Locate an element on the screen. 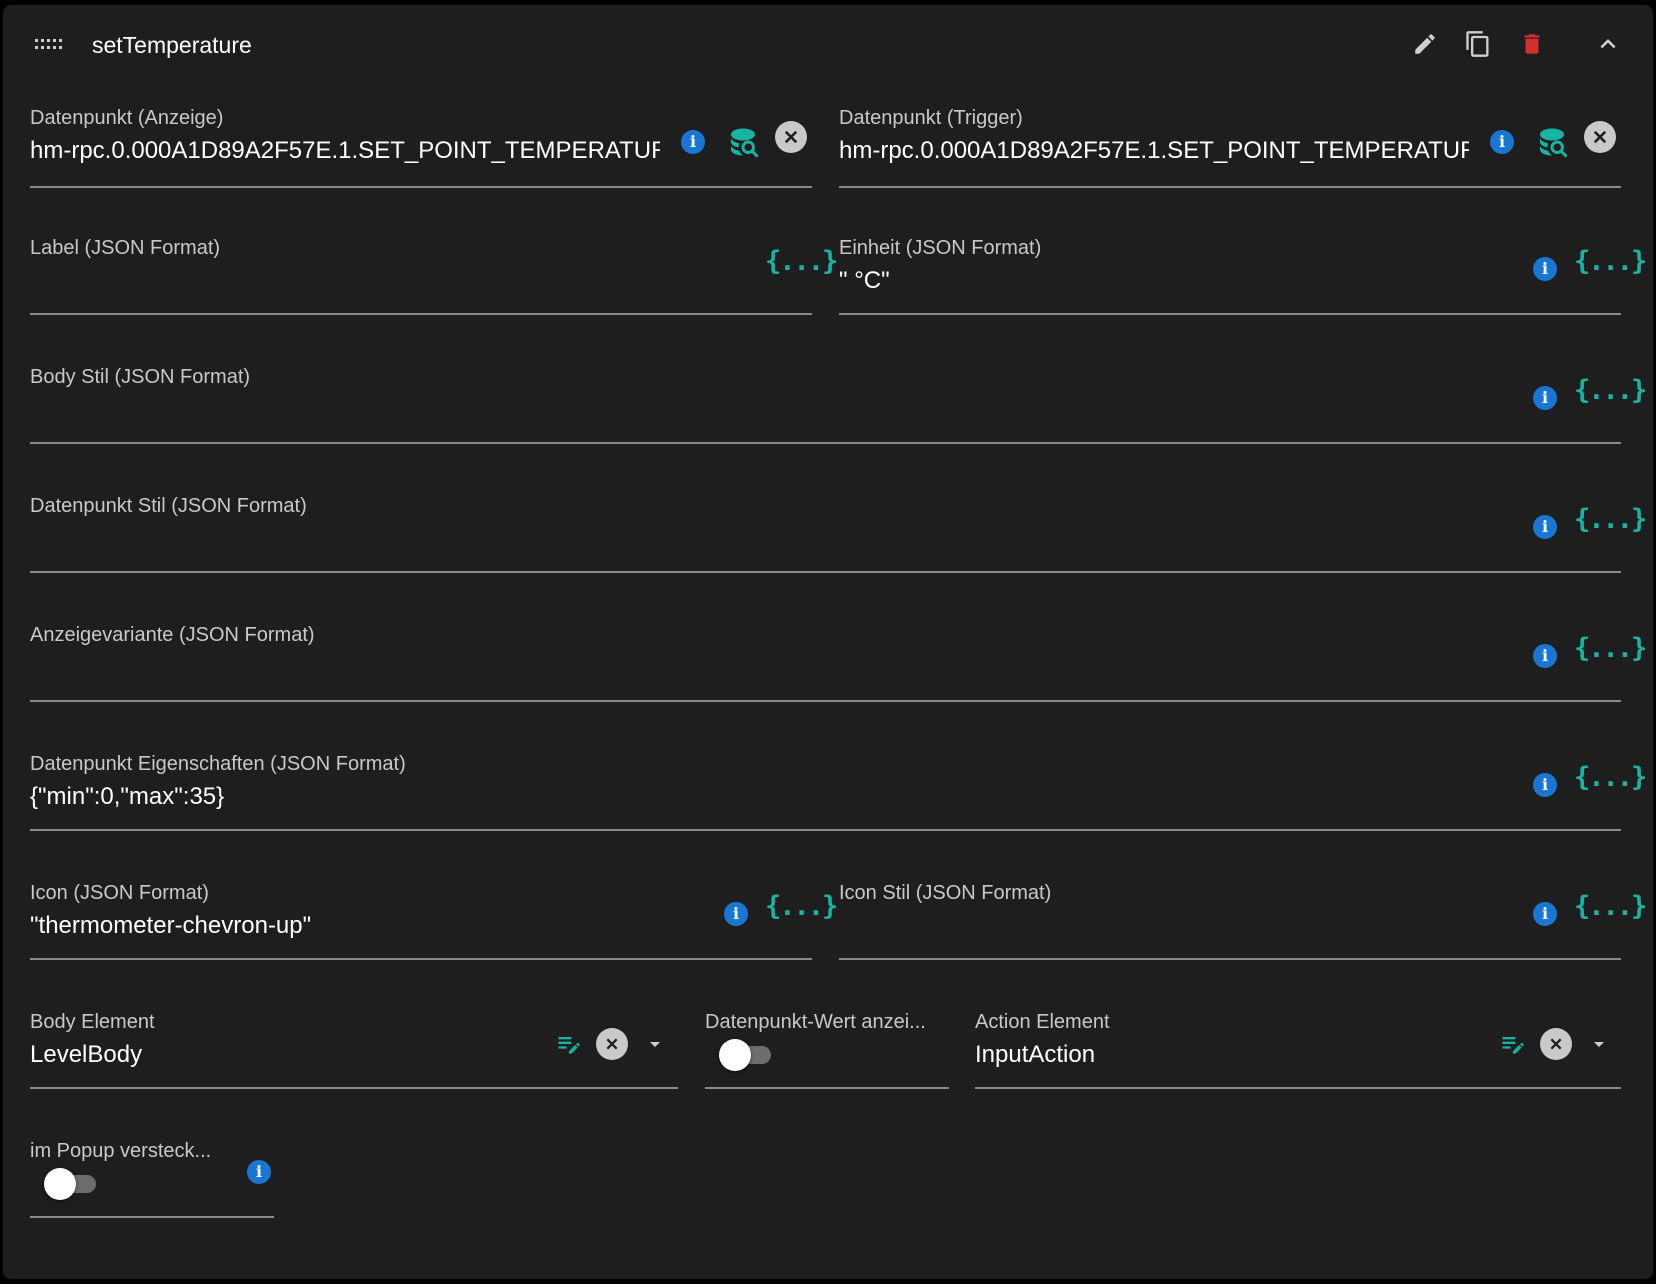 Image resolution: width=1656 pixels, height=1284 pixels. chevron-up-icon is located at coordinates (1608, 44).